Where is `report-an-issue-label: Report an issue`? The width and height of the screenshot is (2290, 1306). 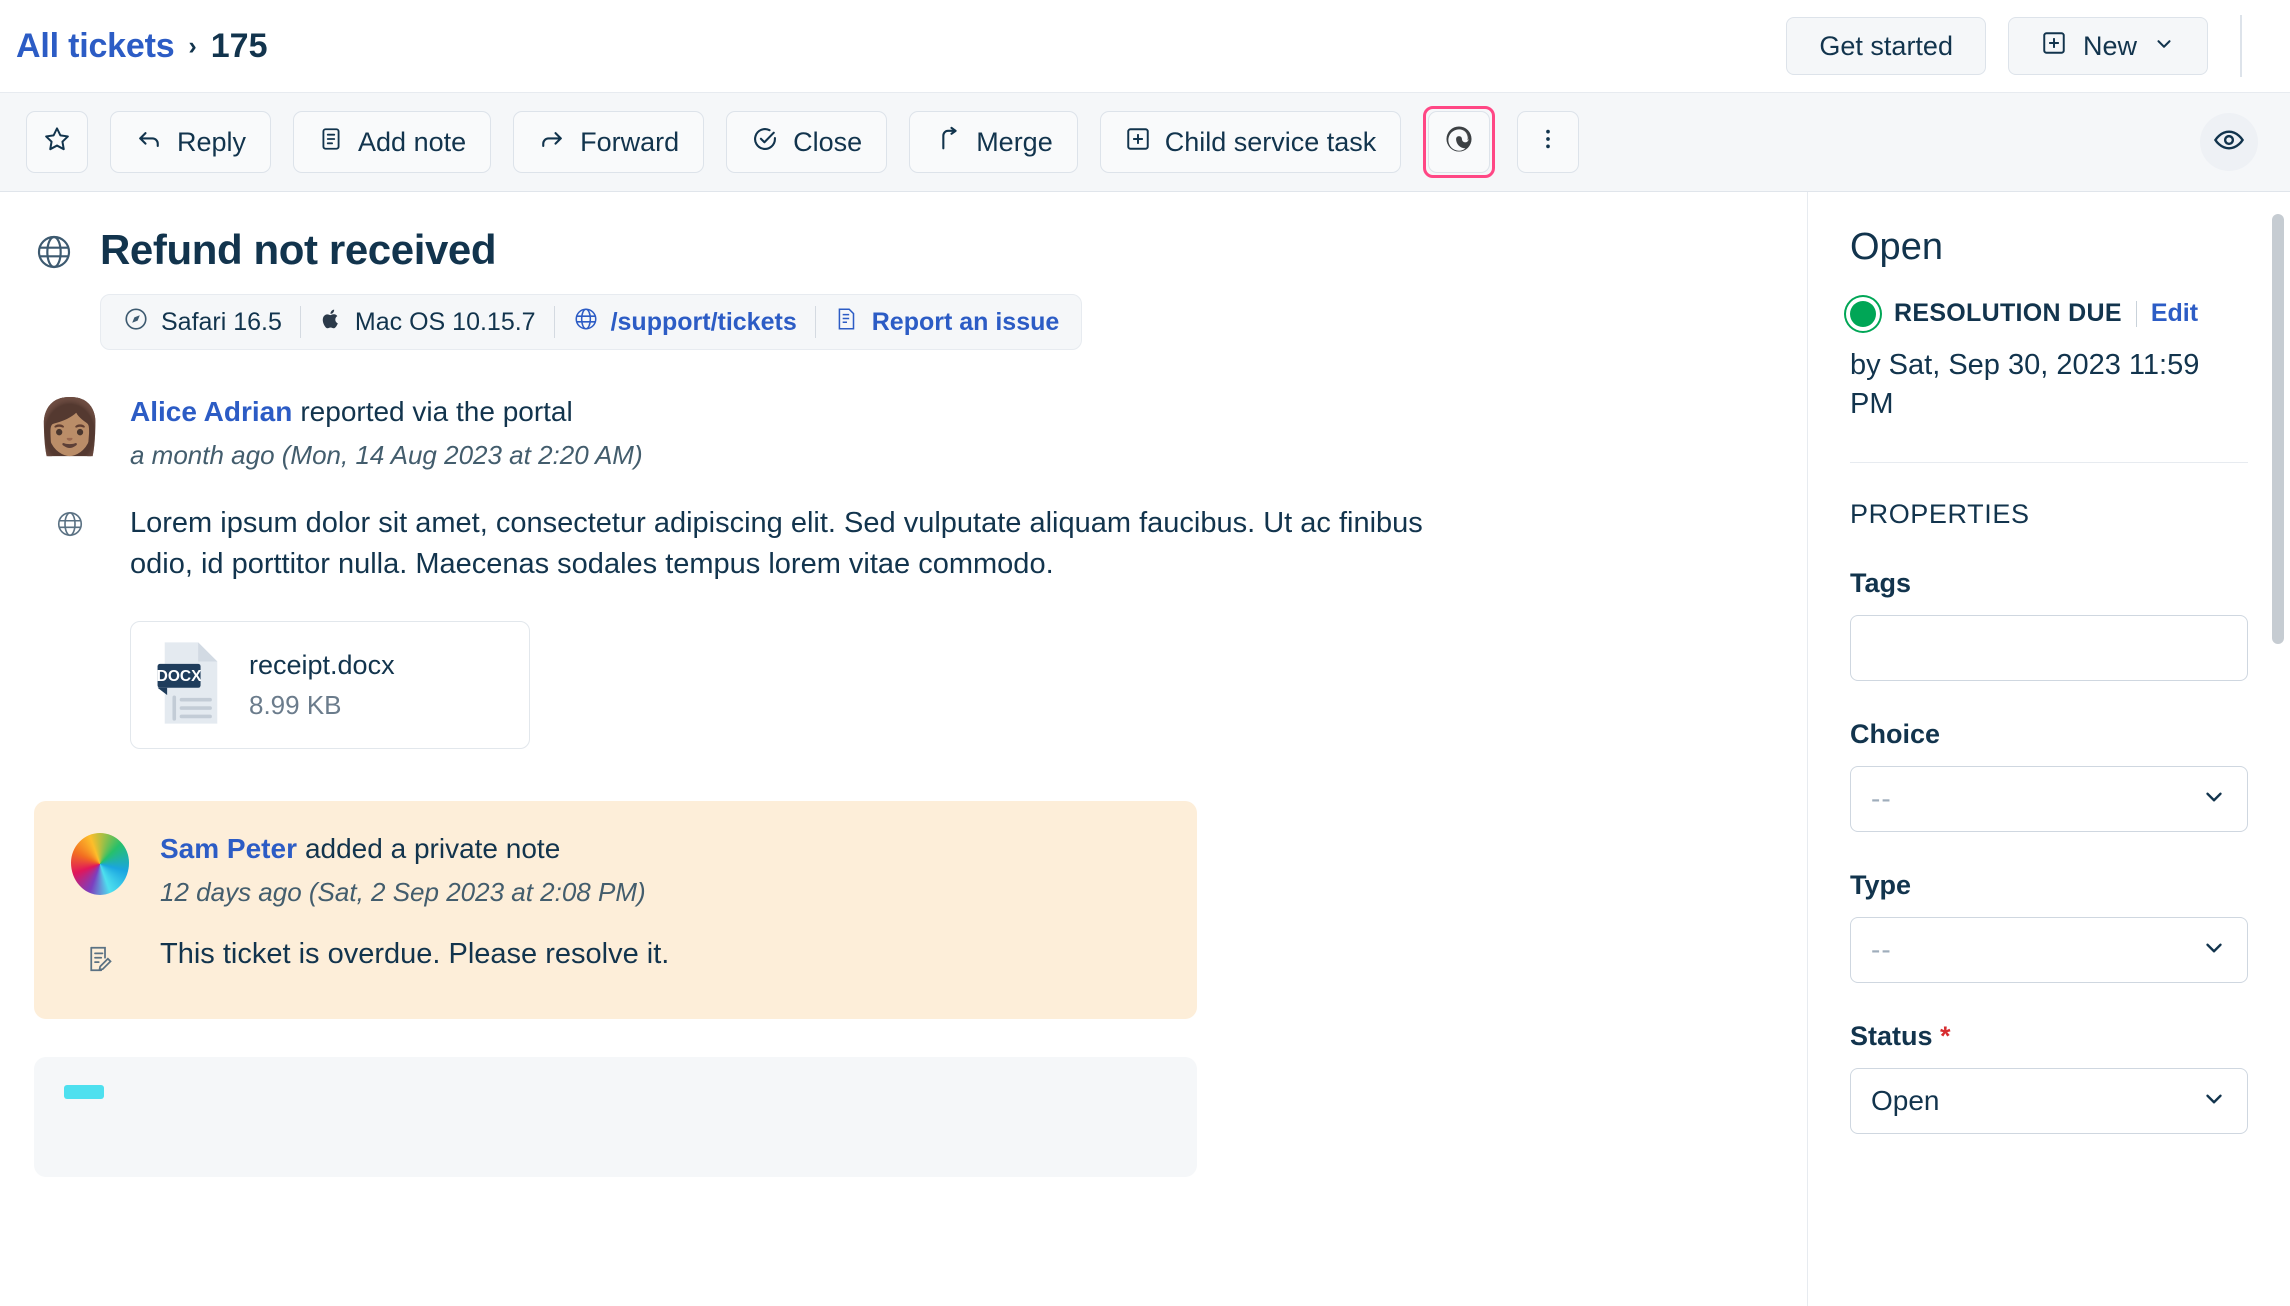
report-an-issue-label: Report an issue is located at coordinates (965, 321).